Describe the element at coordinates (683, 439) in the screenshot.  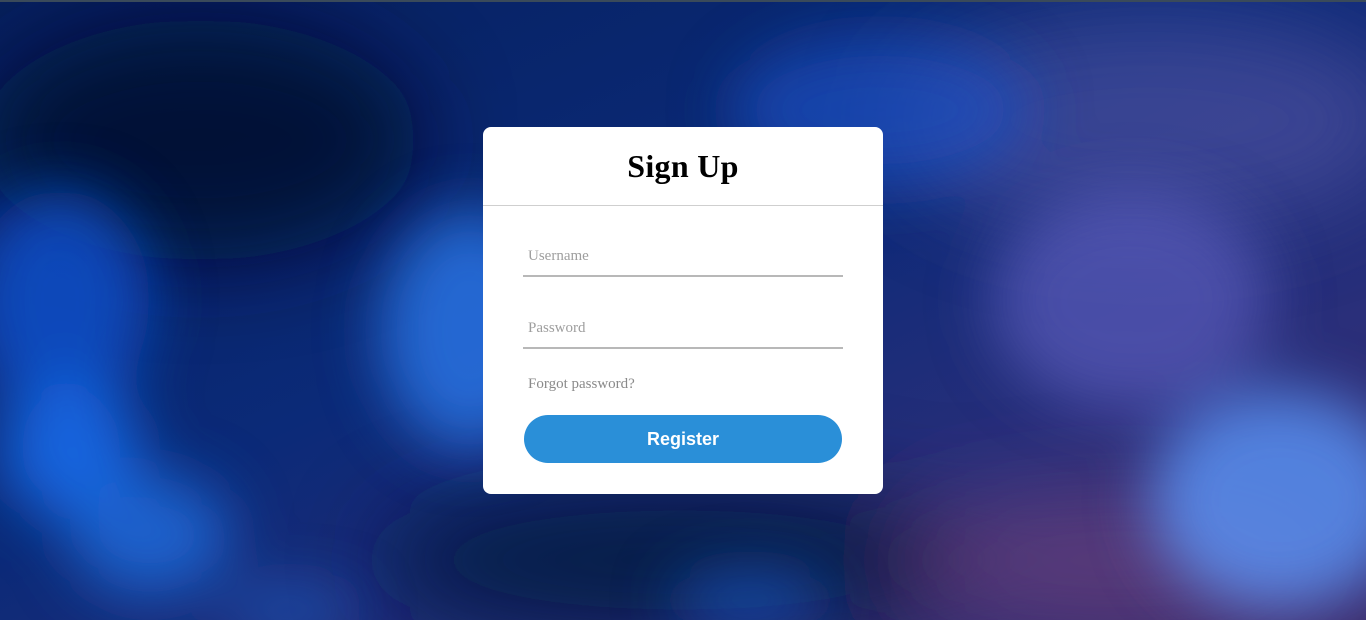
I see `register-button: Register` at that location.